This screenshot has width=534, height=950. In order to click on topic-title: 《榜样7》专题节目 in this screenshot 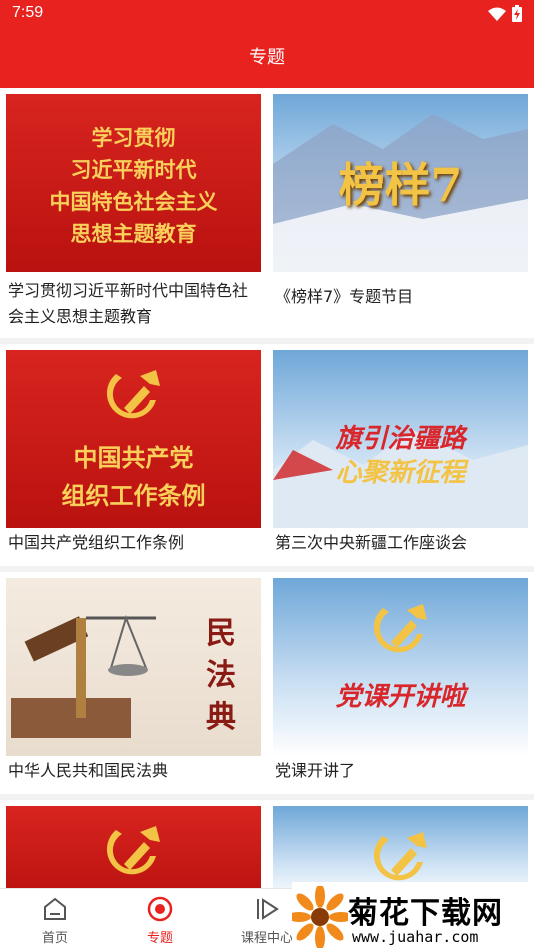, I will do `click(344, 296)`.